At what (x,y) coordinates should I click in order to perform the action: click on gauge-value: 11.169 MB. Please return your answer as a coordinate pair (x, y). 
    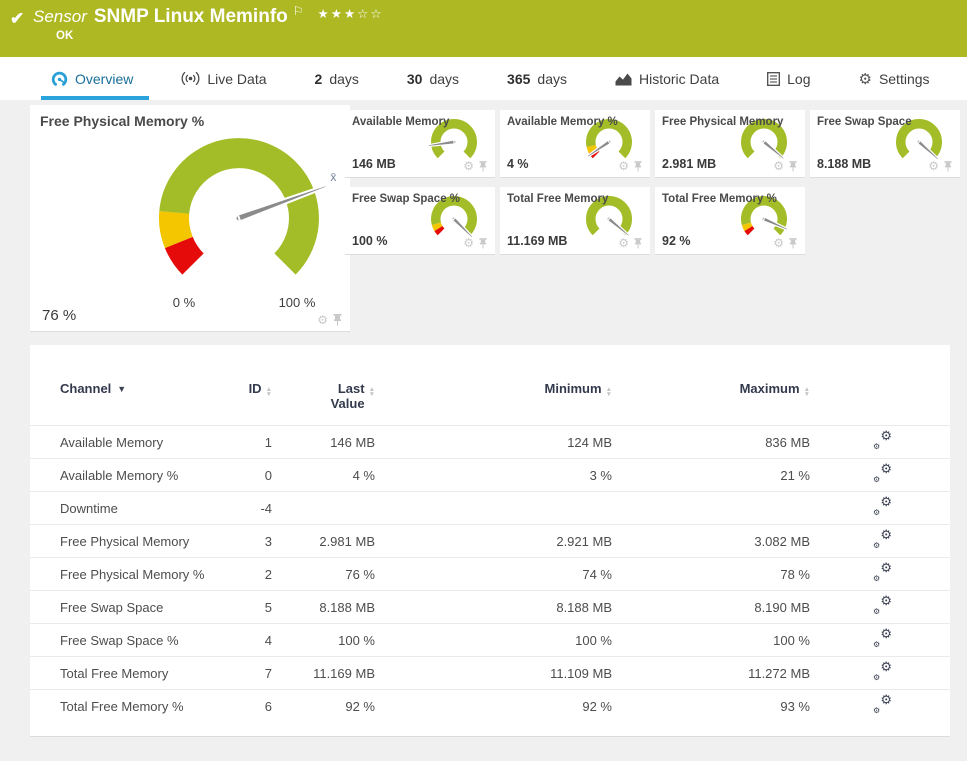
    Looking at the image, I should click on (537, 241).